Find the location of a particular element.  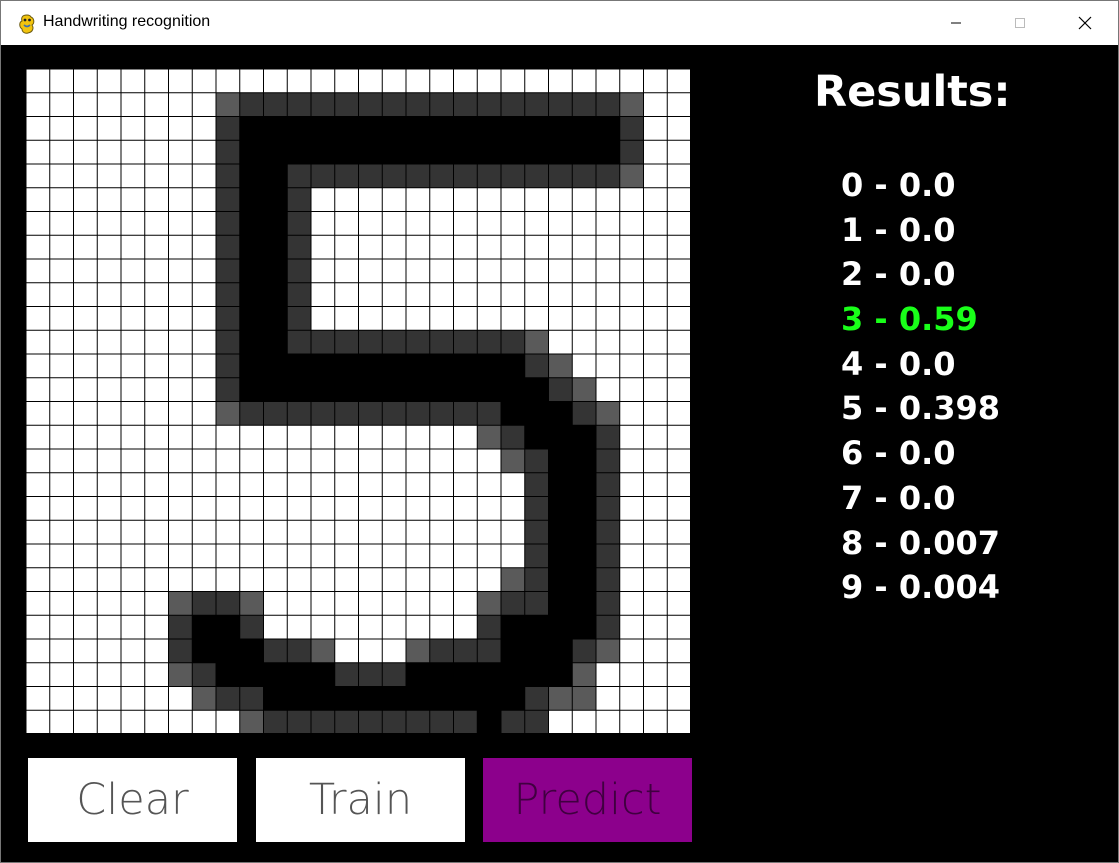

close-button is located at coordinates (1085, 23).